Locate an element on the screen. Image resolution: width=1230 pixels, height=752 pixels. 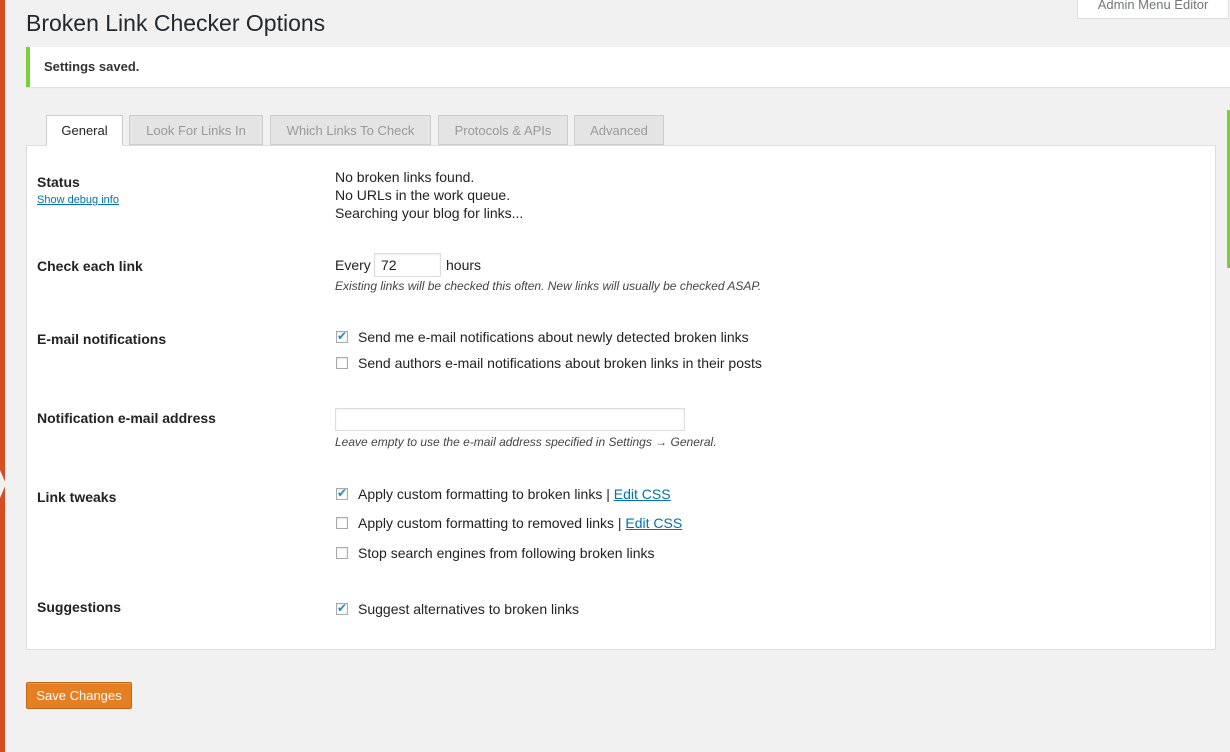
notification-email-label: Notification e-mail address is located at coordinates (126, 418).